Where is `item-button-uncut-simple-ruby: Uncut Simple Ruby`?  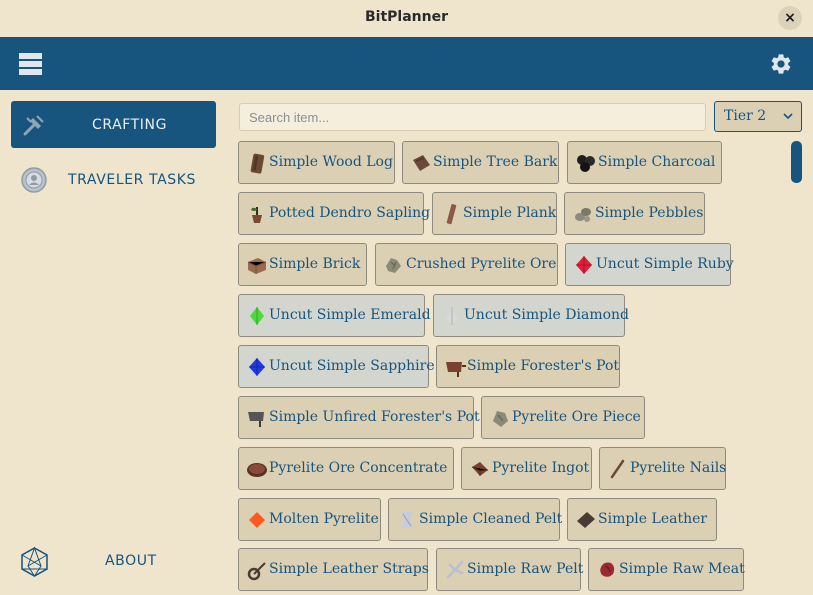 item-button-uncut-simple-ruby: Uncut Simple Ruby is located at coordinates (649, 264).